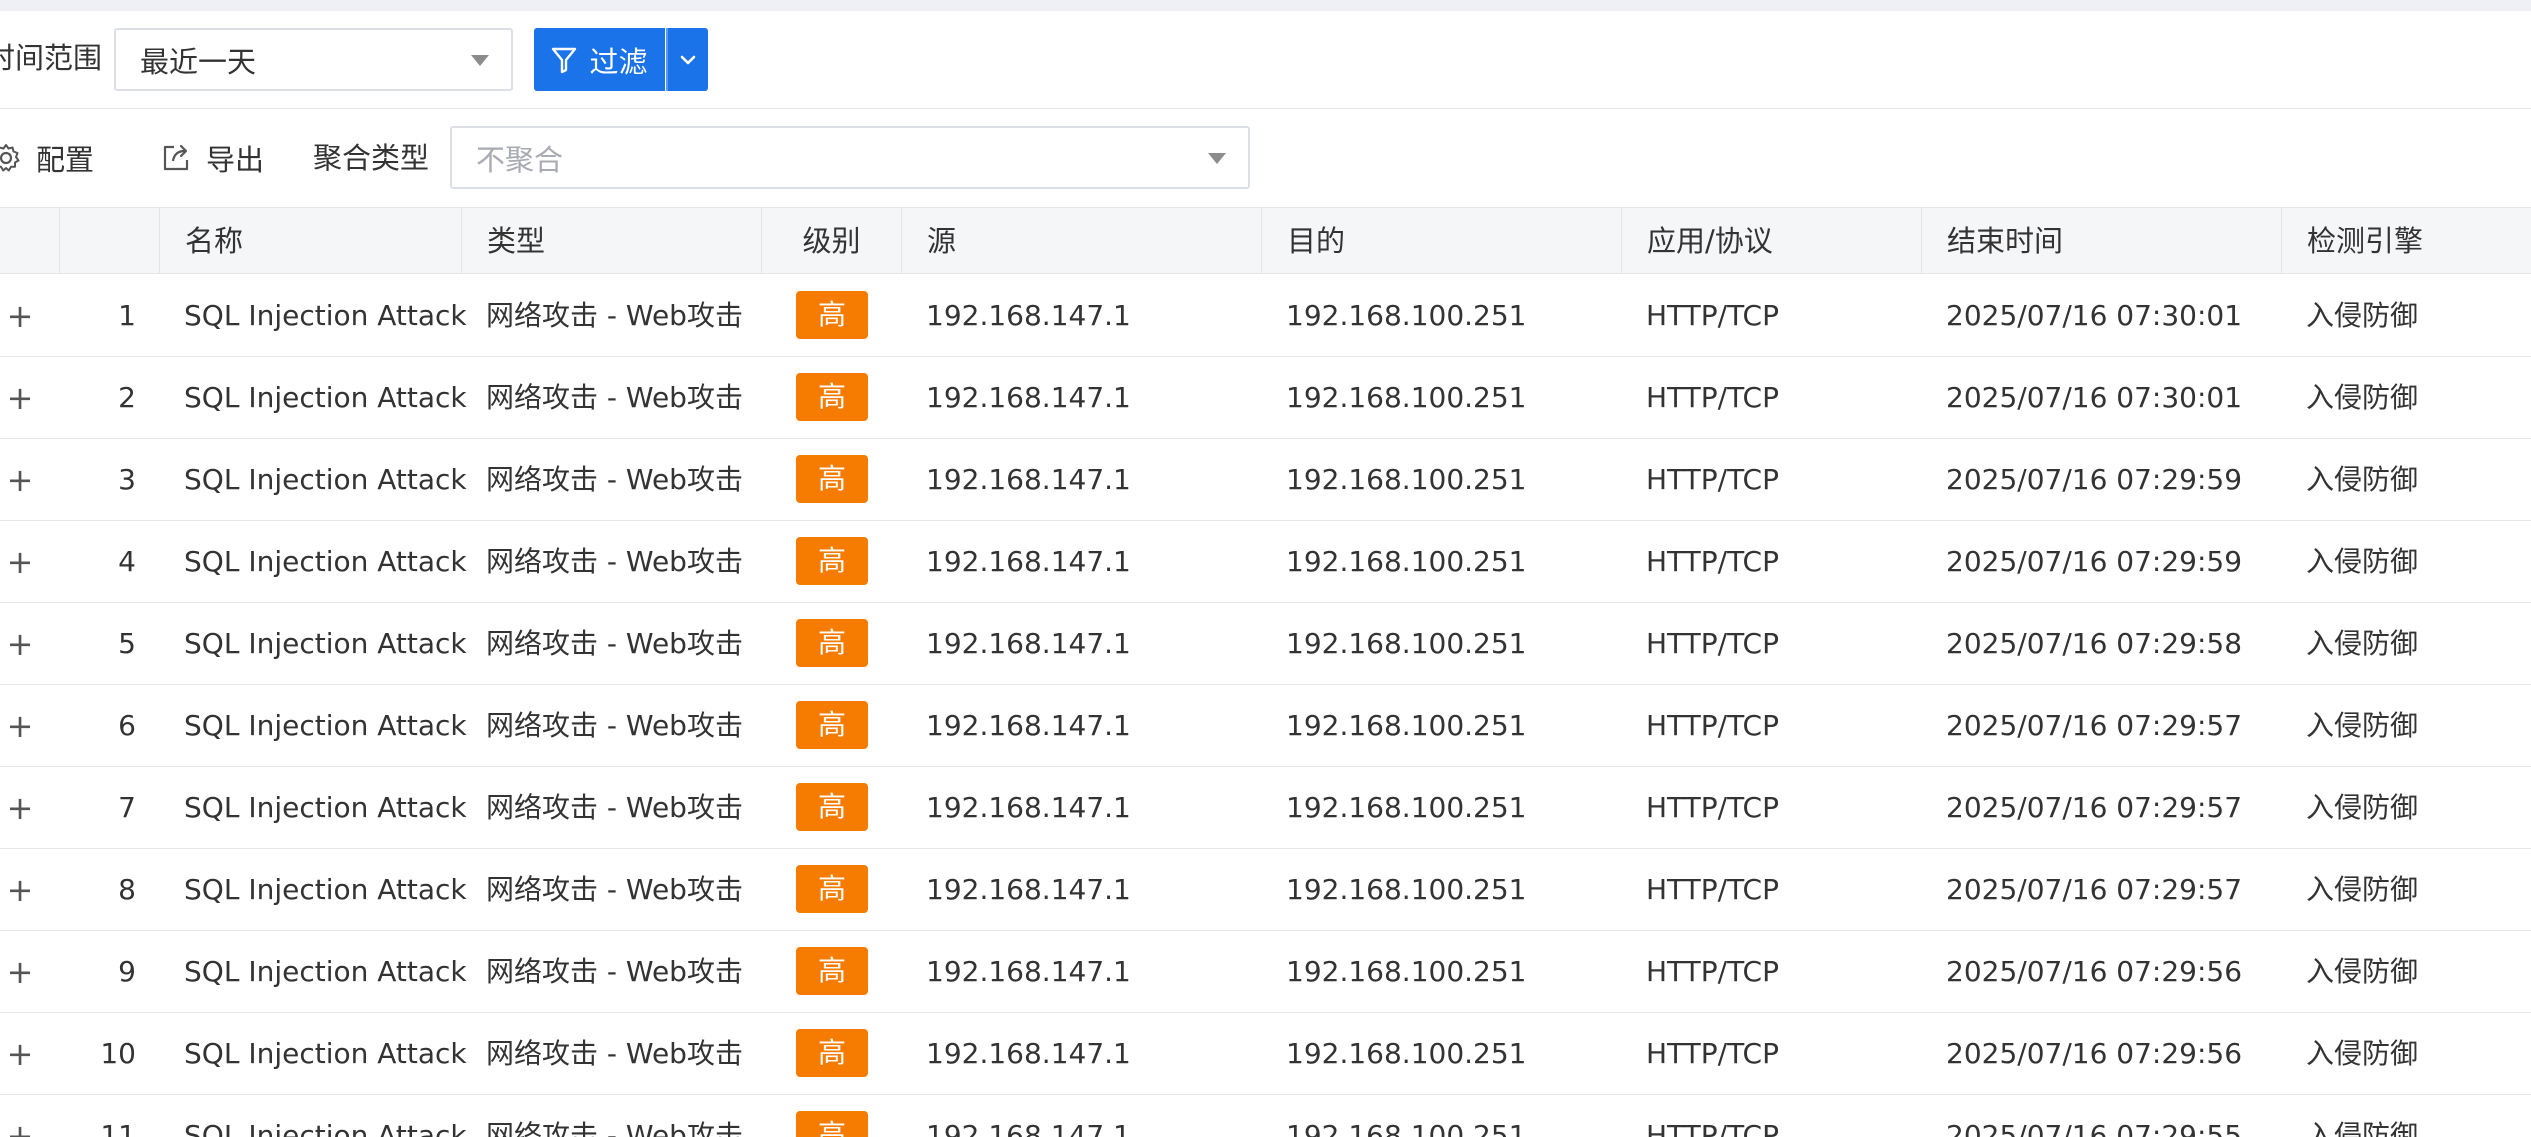 Image resolution: width=2531 pixels, height=1137 pixels. What do you see at coordinates (127, 397) in the screenshot?
I see `row-index: 2` at bounding box center [127, 397].